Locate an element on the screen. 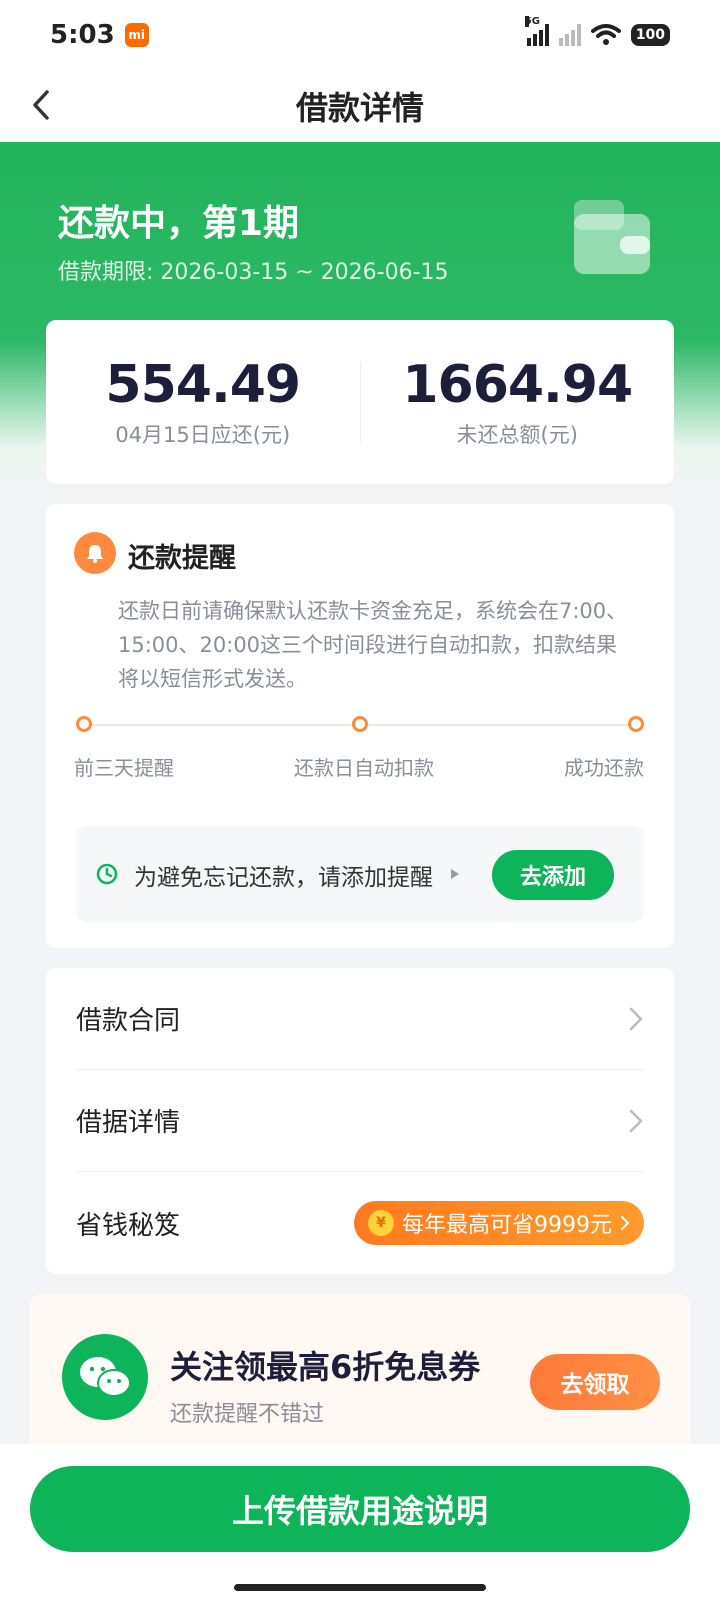  savings-badge: ¥ 每年最高可省9999元 is located at coordinates (499, 1223).